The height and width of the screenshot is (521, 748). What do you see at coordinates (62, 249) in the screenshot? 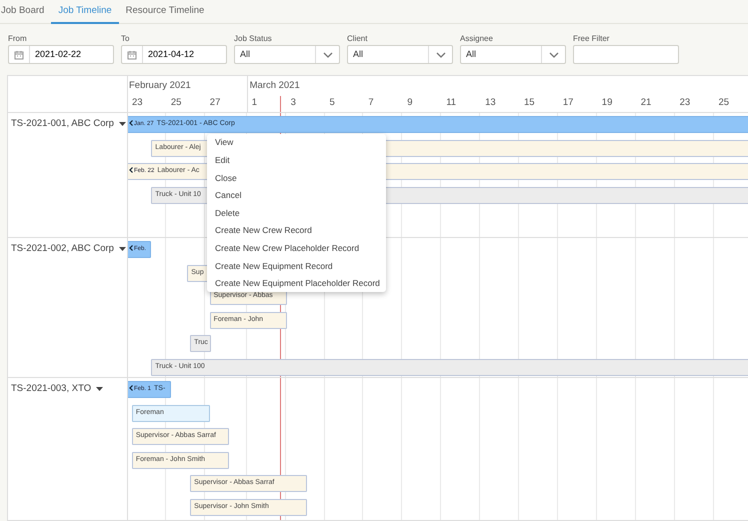
I see `group-label: TS-2021-002, ABC Corp` at bounding box center [62, 249].